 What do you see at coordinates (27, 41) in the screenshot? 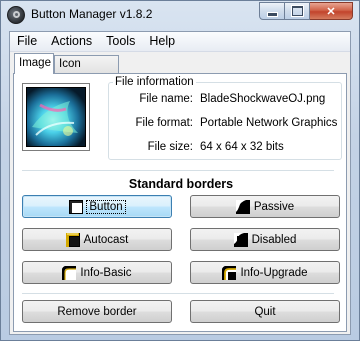
I see `menu-file: File` at bounding box center [27, 41].